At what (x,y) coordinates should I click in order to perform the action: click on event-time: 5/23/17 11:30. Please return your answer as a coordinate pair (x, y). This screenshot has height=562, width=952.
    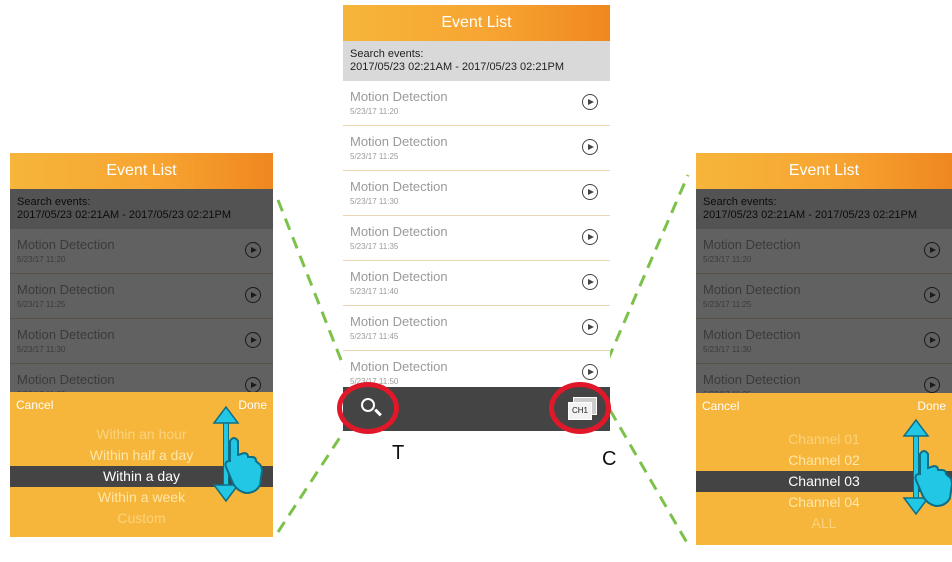
    Looking at the image, I should click on (374, 201).